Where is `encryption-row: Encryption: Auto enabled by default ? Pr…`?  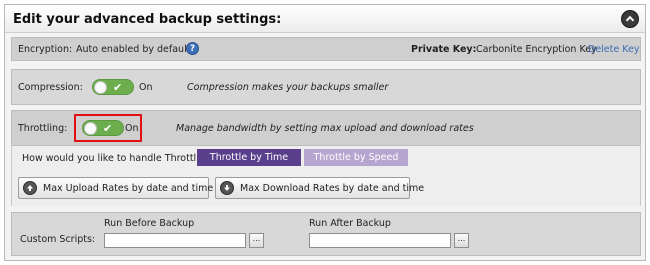
encryption-row: Encryption: Auto enabled by default ? Pr… is located at coordinates (326, 49).